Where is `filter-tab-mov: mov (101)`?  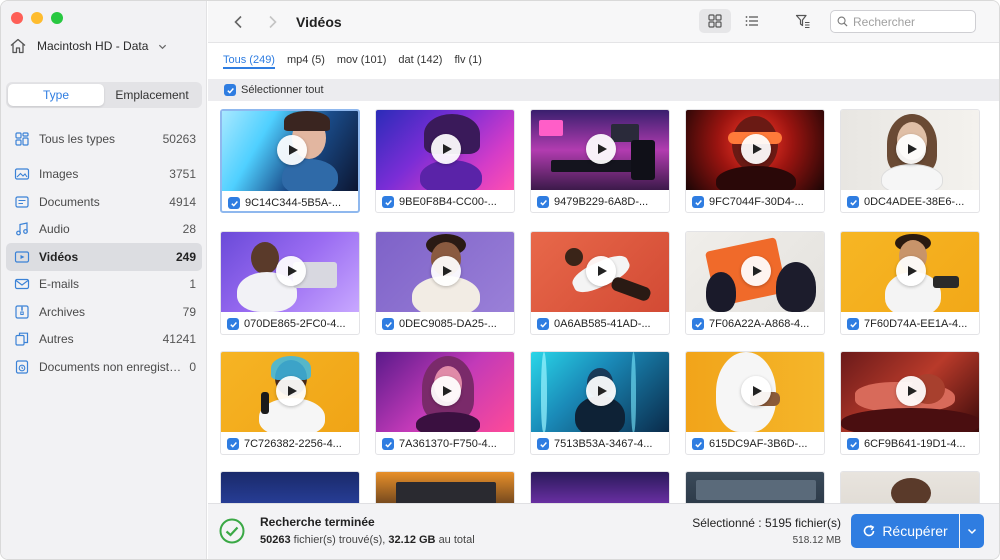 filter-tab-mov: mov (101) is located at coordinates (362, 60).